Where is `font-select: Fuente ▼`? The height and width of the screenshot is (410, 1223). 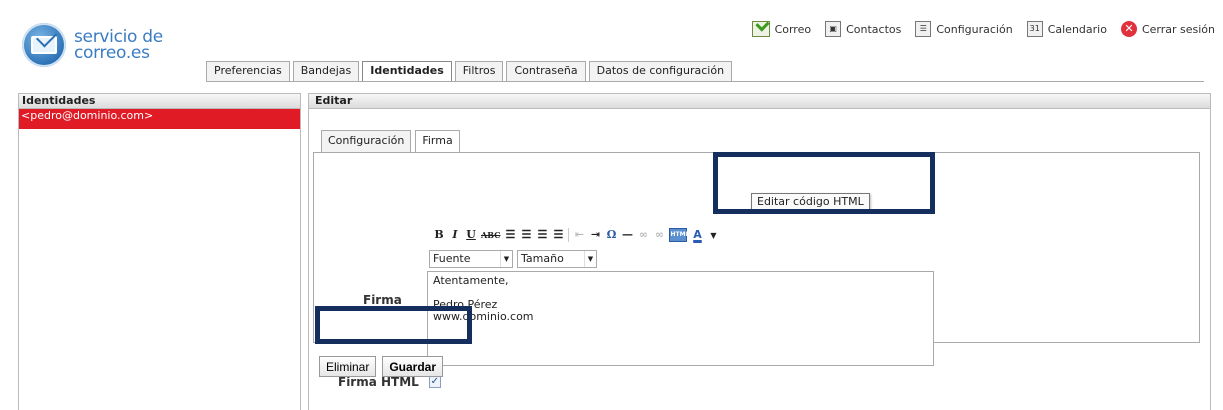
font-select: Fuente ▼ is located at coordinates (471, 259).